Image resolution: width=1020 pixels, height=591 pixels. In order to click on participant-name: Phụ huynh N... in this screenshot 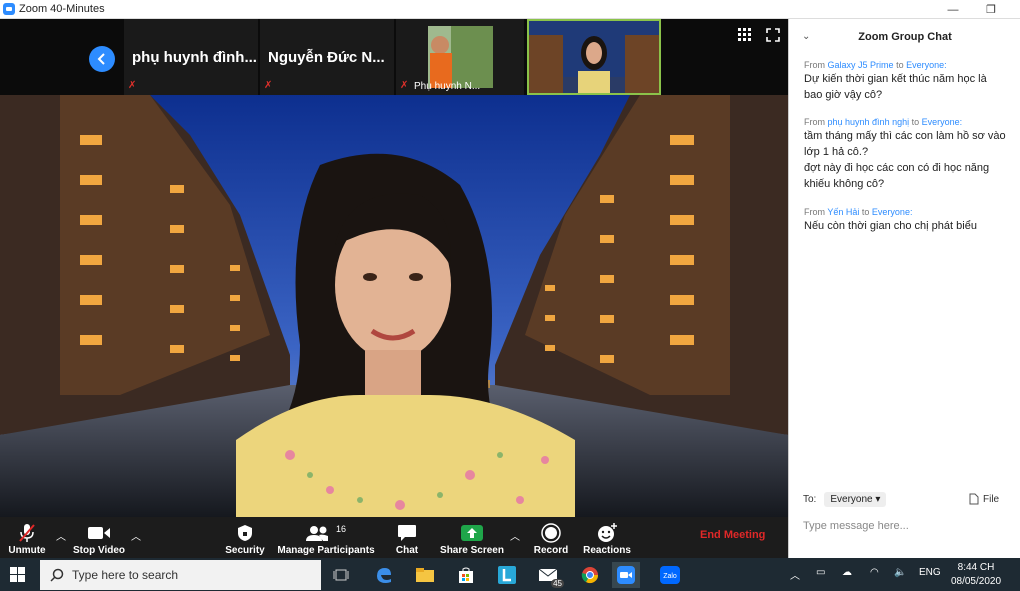, I will do `click(447, 86)`.